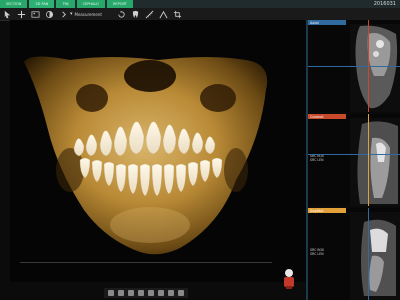 The height and width of the screenshot is (300, 400). I want to click on tab-label: 3D PAN, so click(42, 4).